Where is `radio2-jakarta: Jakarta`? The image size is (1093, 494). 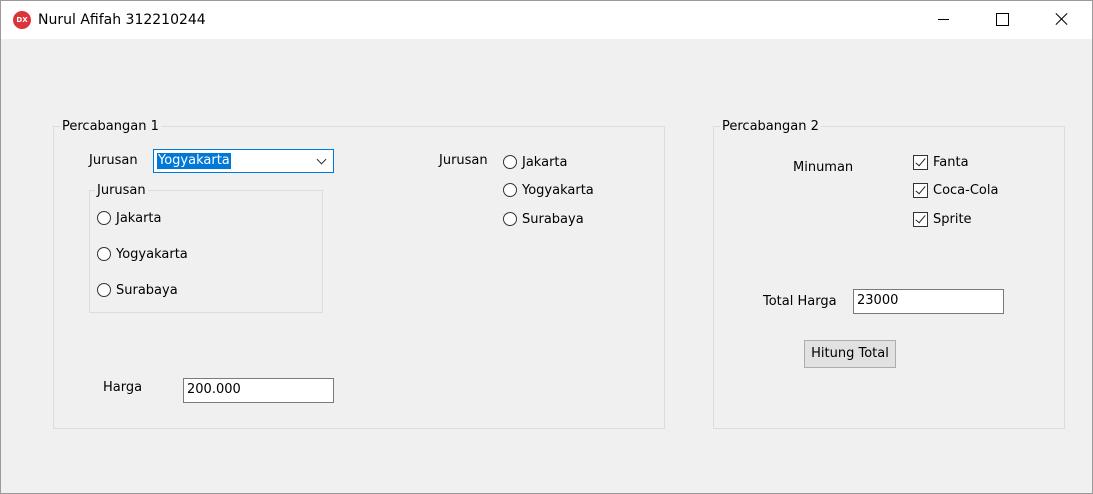
radio2-jakarta: Jakarta is located at coordinates (535, 162).